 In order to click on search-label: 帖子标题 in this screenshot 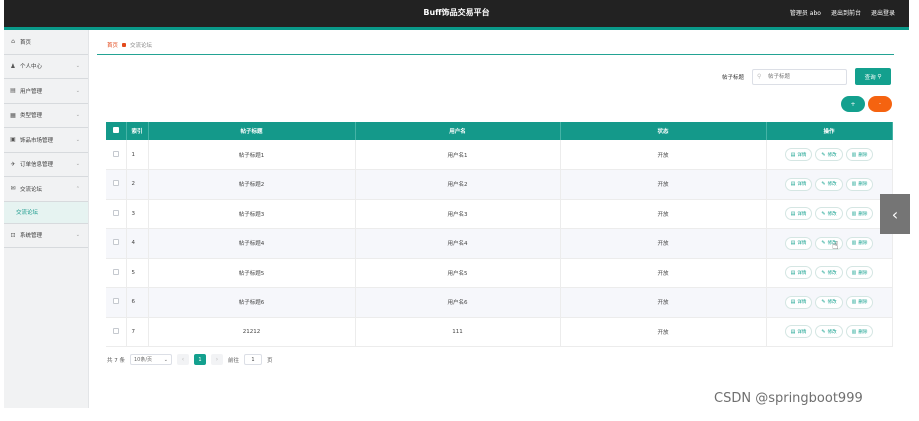, I will do `click(733, 78)`.